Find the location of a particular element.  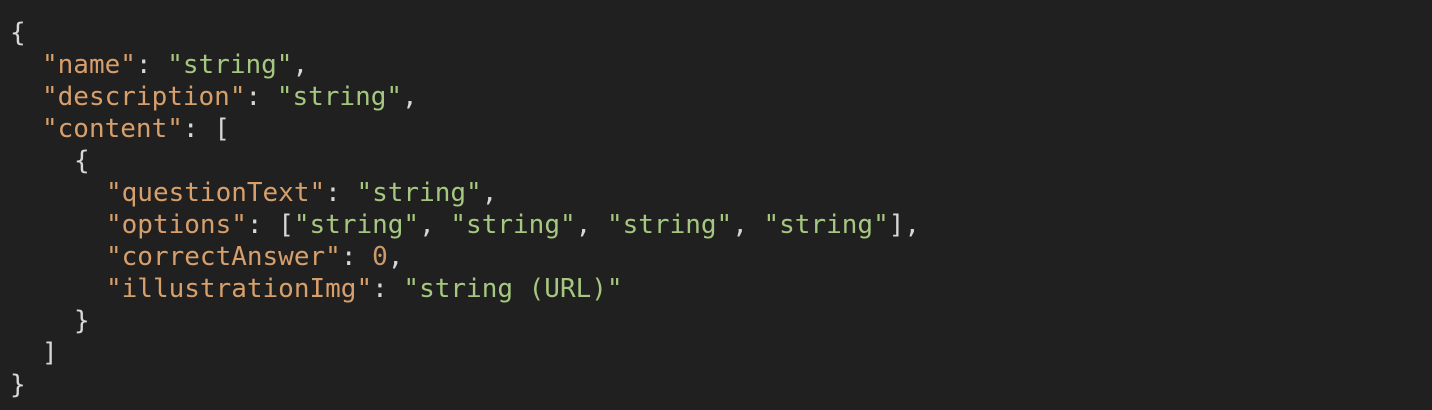

code-line-10: } is located at coordinates (721, 321).